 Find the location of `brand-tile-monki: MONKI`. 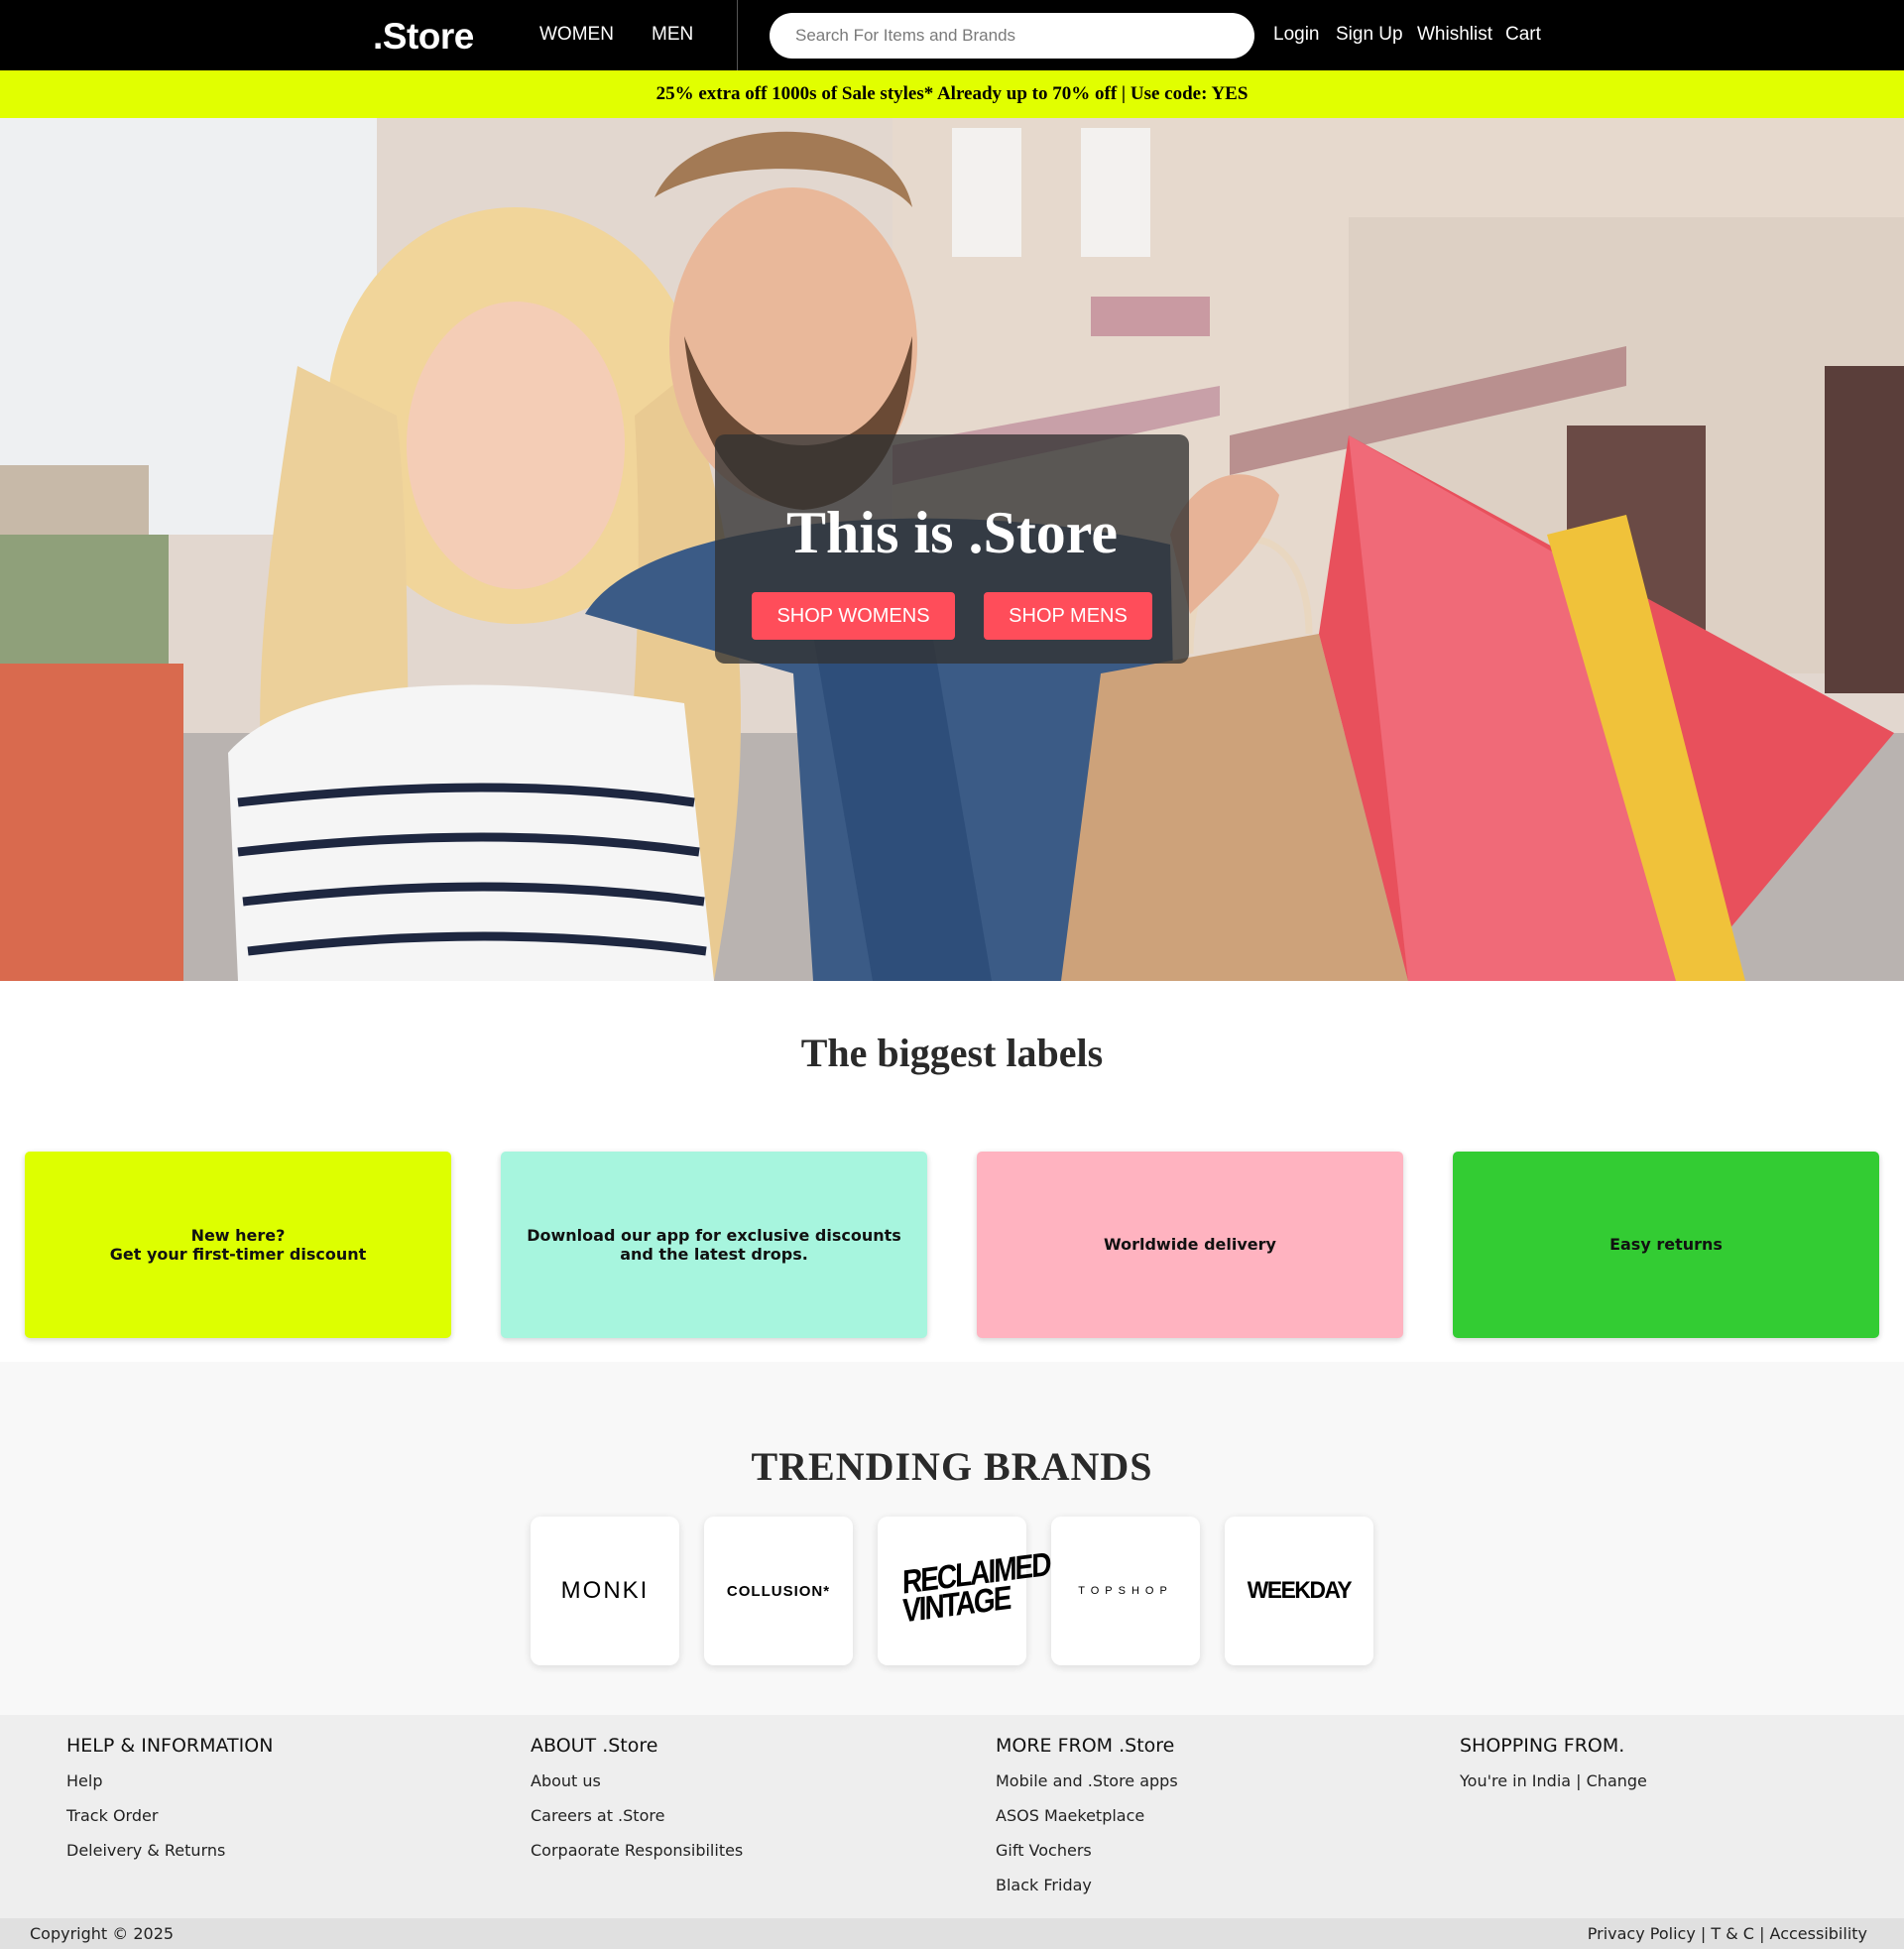

brand-tile-monki: MONKI is located at coordinates (605, 1591).